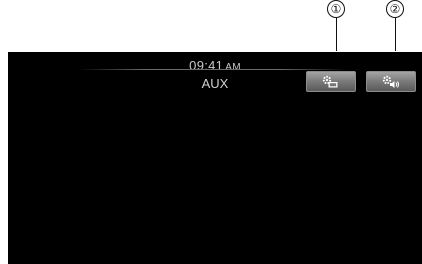  What do you see at coordinates (395, 9) in the screenshot?
I see `callout-2-label: ②` at bounding box center [395, 9].